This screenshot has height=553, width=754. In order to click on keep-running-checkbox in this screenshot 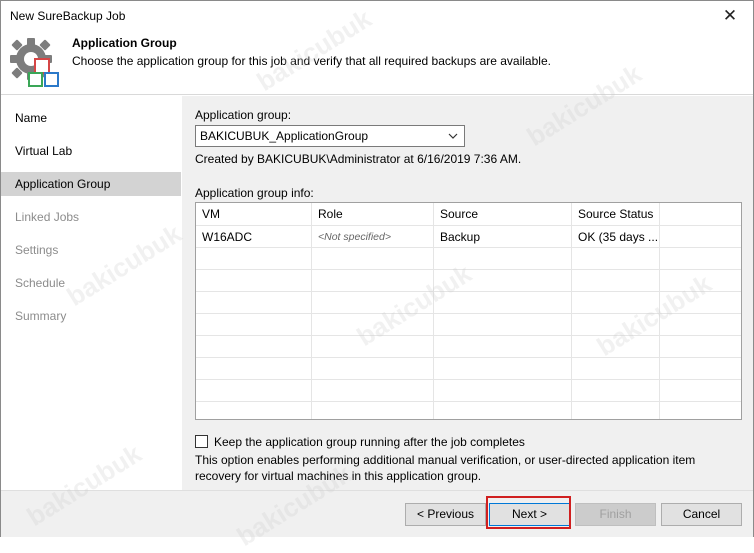, I will do `click(201, 441)`.